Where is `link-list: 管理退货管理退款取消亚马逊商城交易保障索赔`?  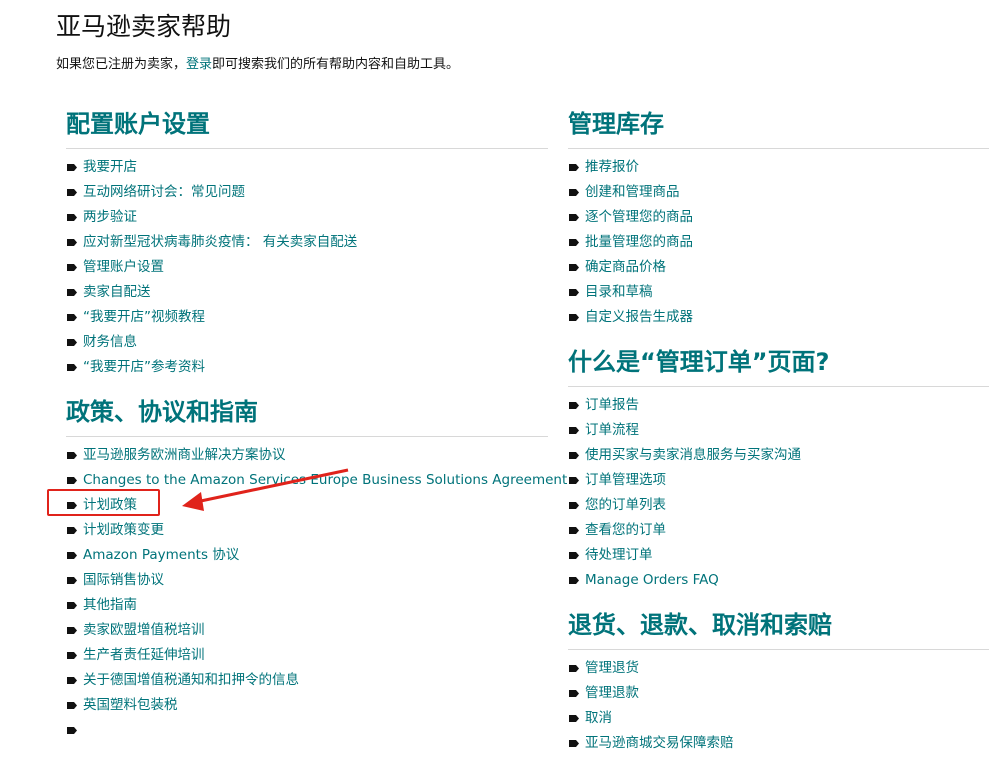
link-list: 管理退货管理退款取消亚马逊商城交易保障索赔 is located at coordinates (778, 704).